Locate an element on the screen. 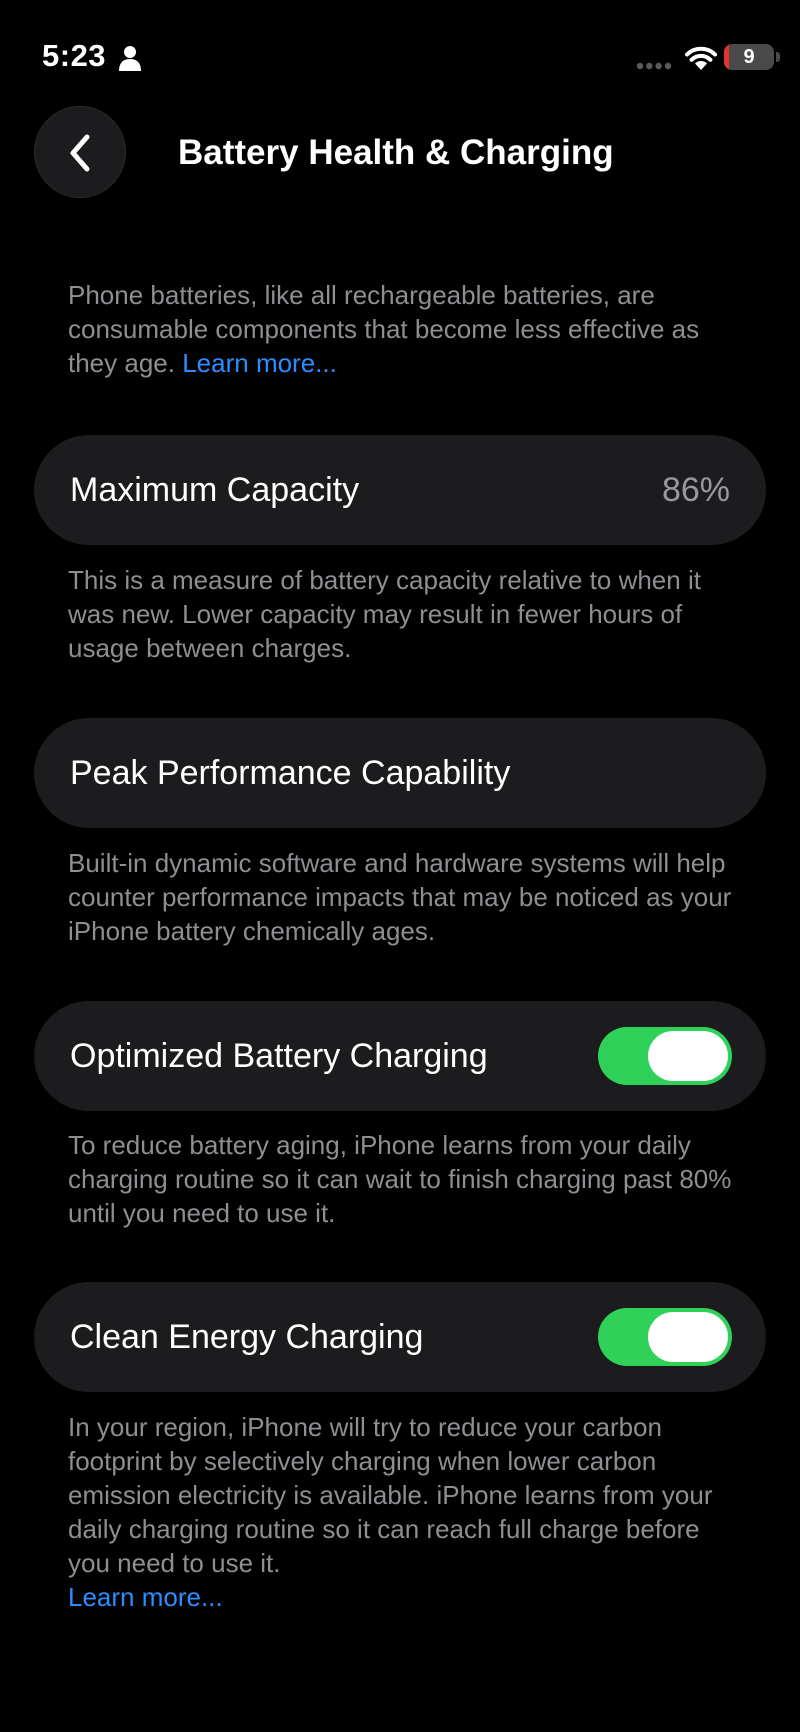 This screenshot has height=1732, width=800. cellular-dots-icon is located at coordinates (654, 66).